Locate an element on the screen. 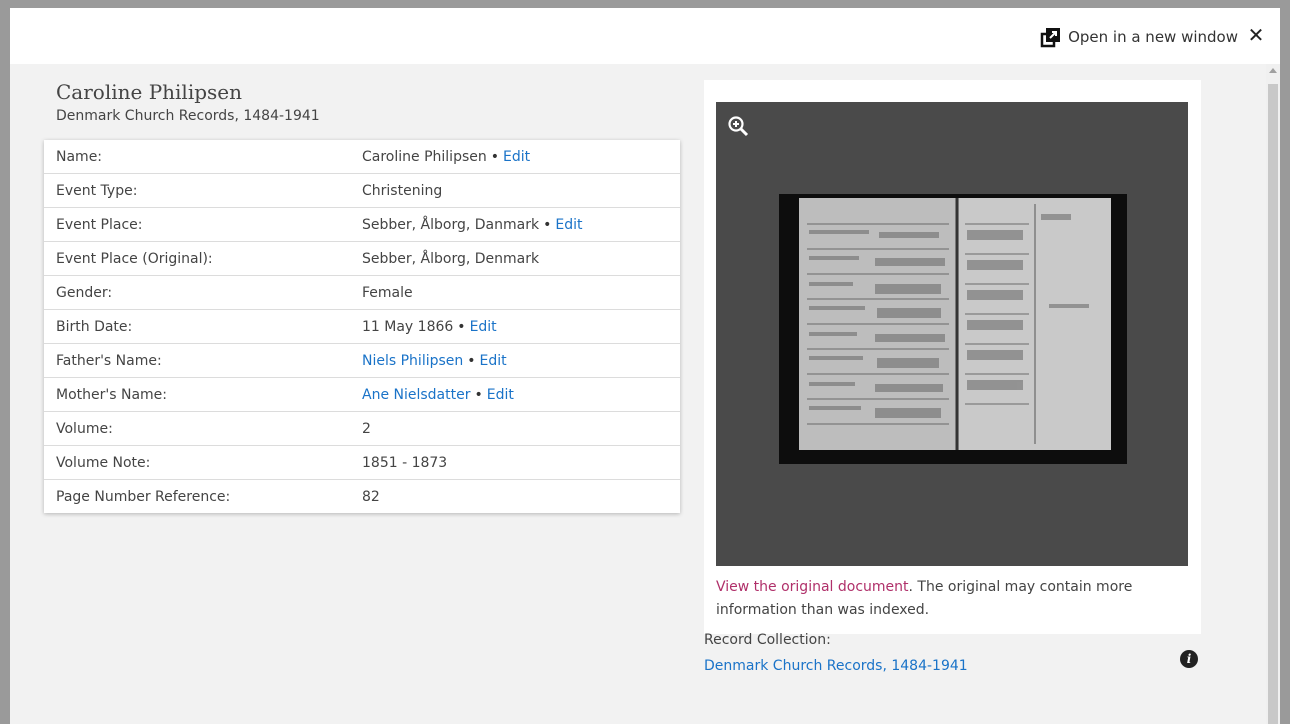 The width and height of the screenshot is (1290, 724). open-new-window-button: Open in a new window is located at coordinates (1139, 37).